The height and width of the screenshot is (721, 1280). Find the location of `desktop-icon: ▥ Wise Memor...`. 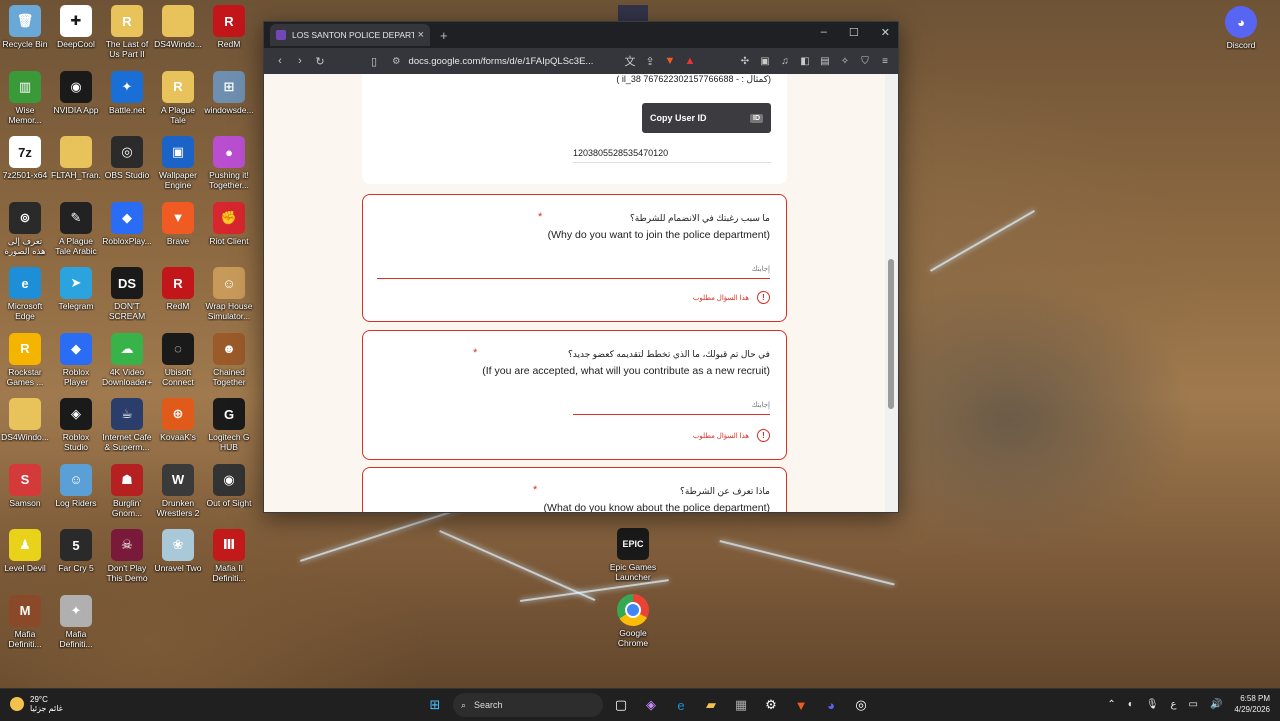

desktop-icon: ▥ Wise Memor... is located at coordinates (25, 97).